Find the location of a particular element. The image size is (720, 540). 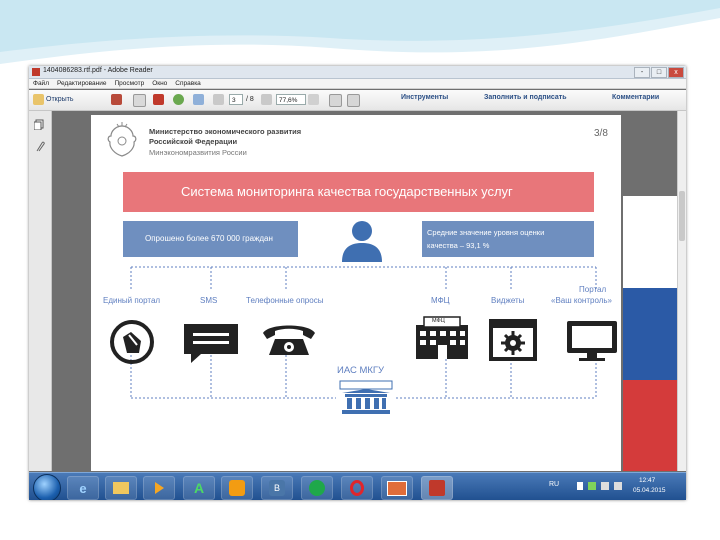

window-title: 1404086283.rtf.pdf - Adobe Reader is located at coordinates (98, 70).